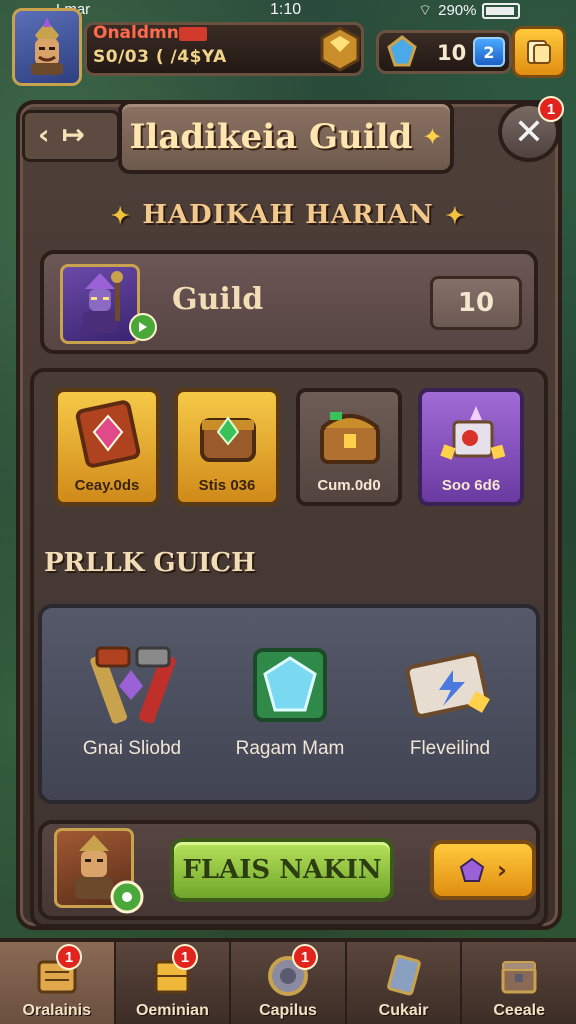 This screenshot has width=576, height=1024. I want to click on plus-badge-icon, so click(143, 327).